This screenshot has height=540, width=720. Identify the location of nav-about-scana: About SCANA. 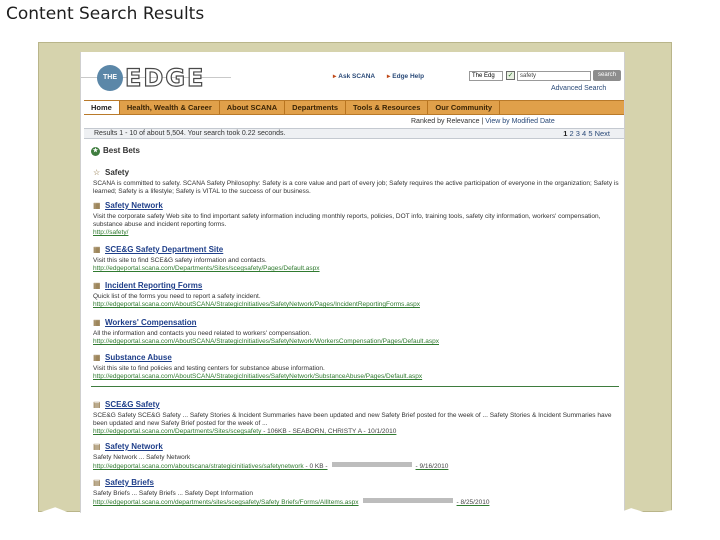
(253, 107).